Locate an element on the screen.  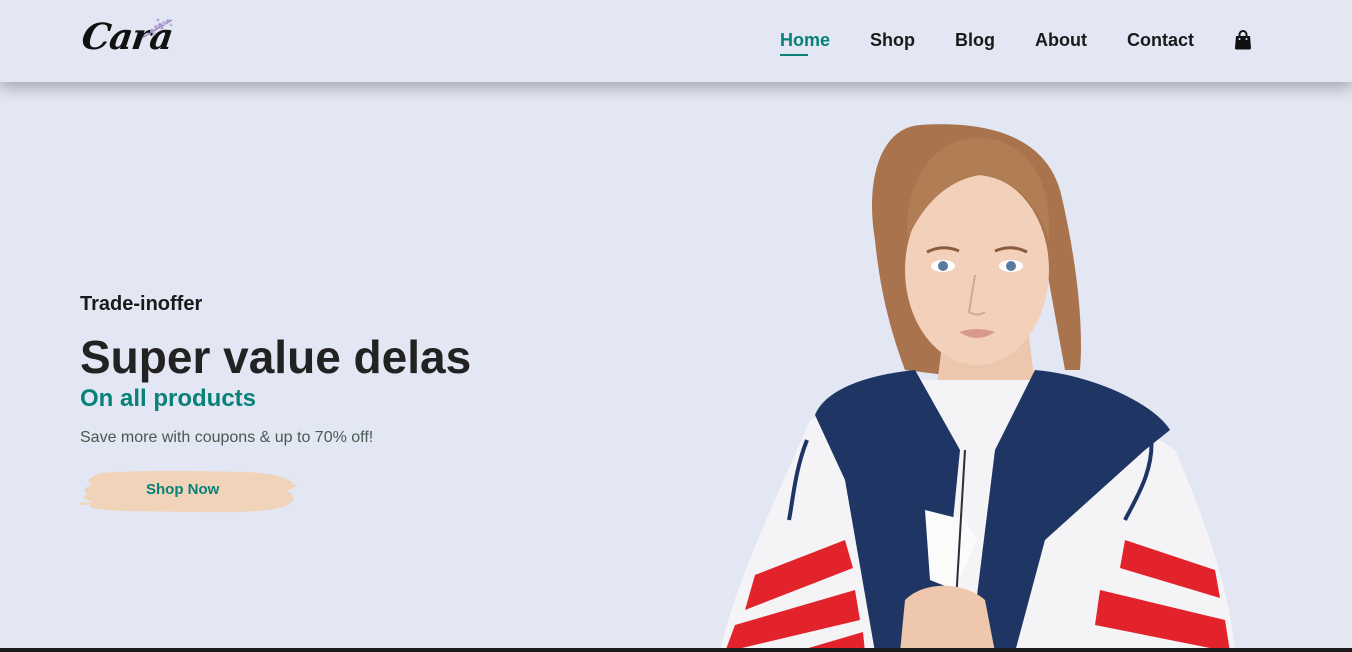
nav-link-contact: Contact is located at coordinates (1160, 40).